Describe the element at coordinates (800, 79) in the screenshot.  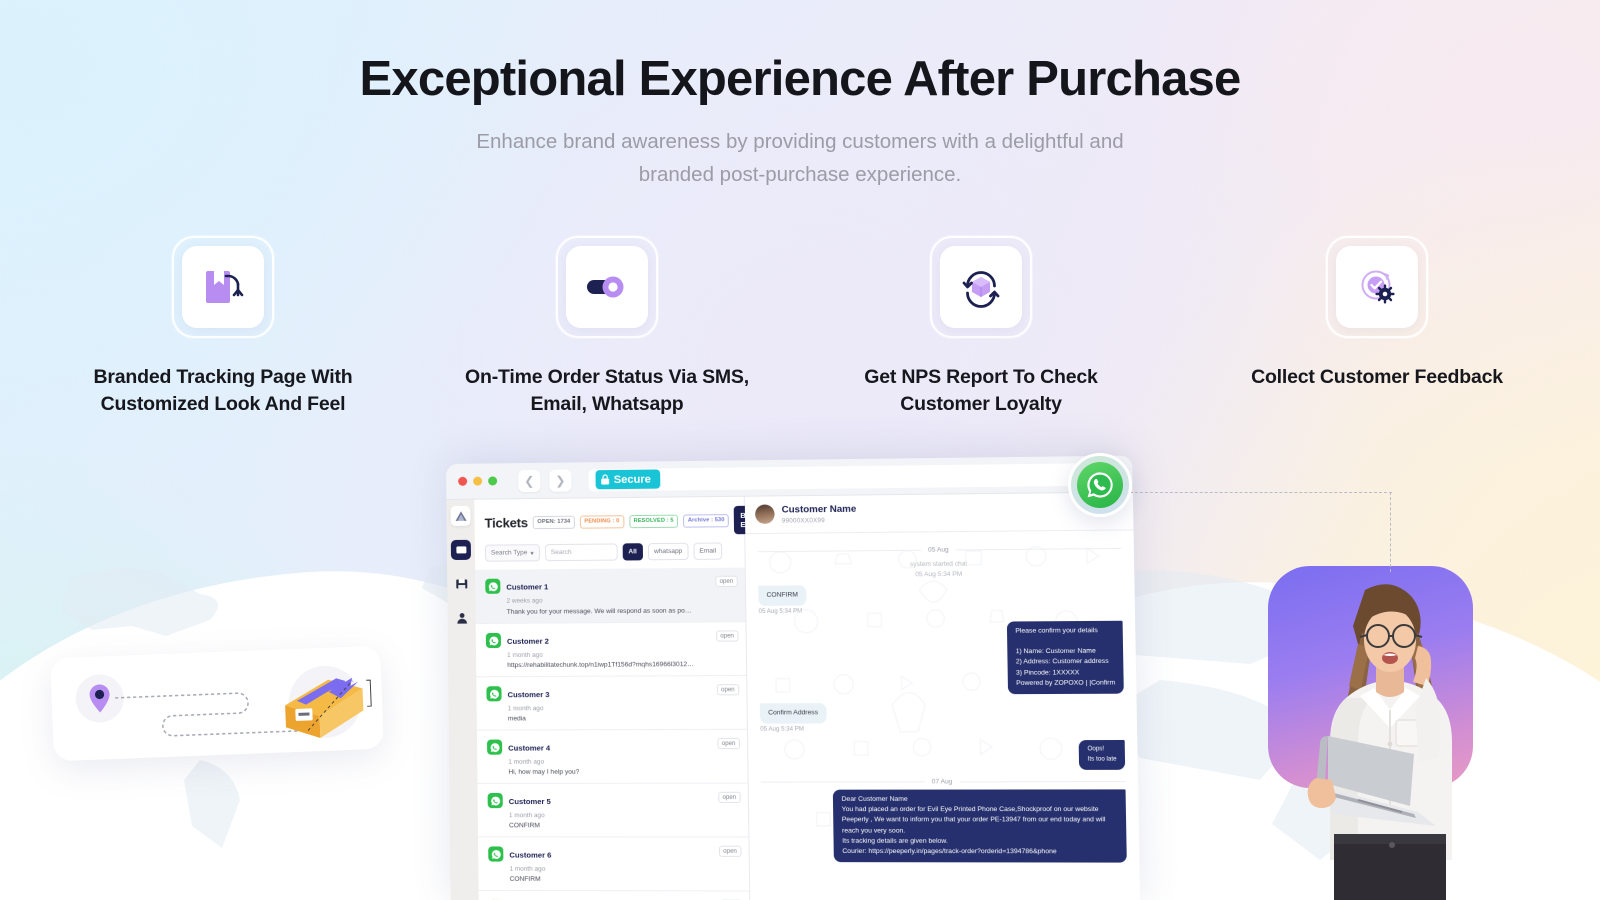
I see `page-title: Exceptional Experience After Purchase` at that location.